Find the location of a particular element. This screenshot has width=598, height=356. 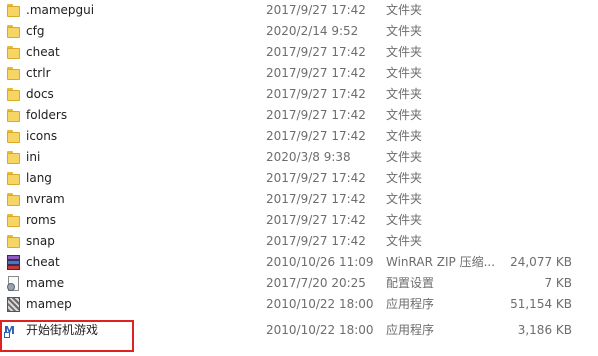

file-size: 24,077 KB is located at coordinates (541, 262).